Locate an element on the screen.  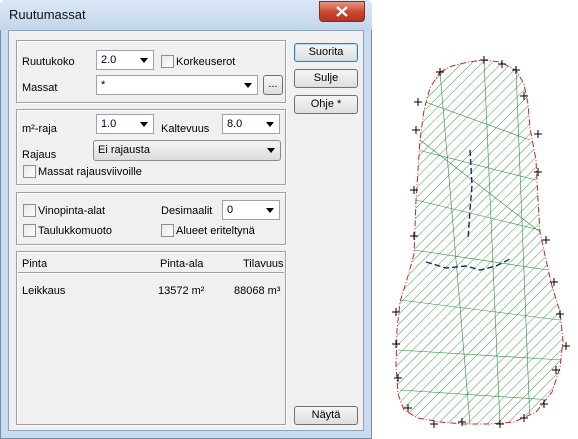
vinopinta-checkbox is located at coordinates (29, 210).